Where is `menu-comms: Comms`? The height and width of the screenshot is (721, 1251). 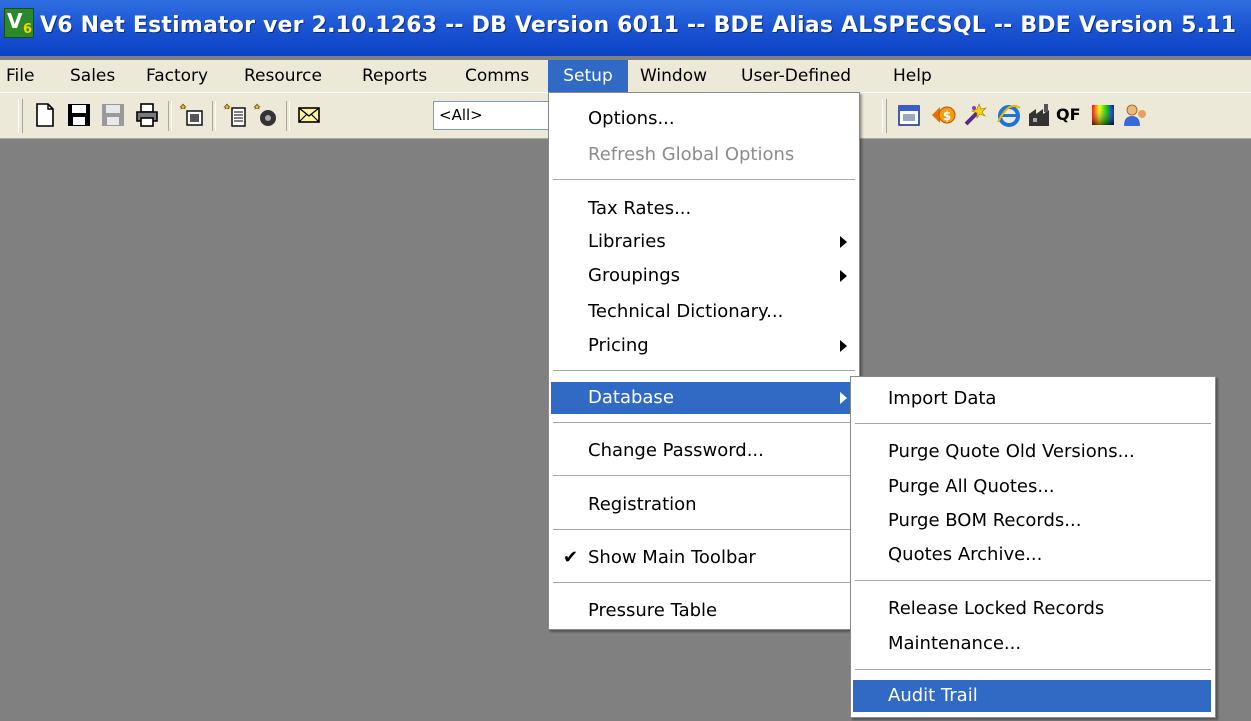
menu-comms: Comms is located at coordinates (505, 76).